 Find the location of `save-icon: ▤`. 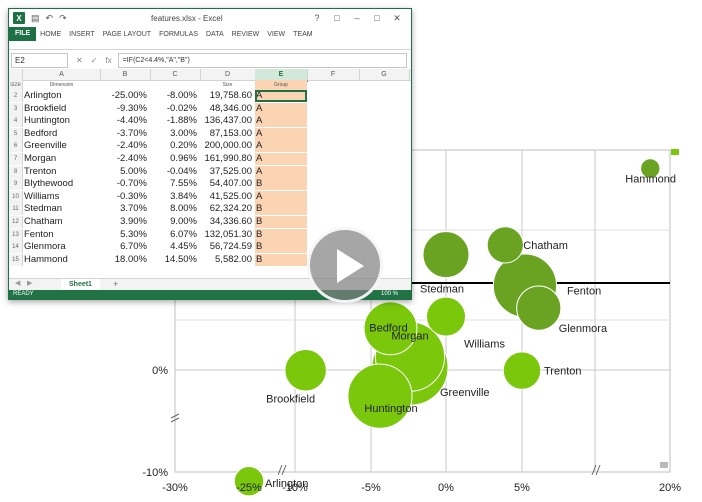

save-icon: ▤ is located at coordinates (35, 18).